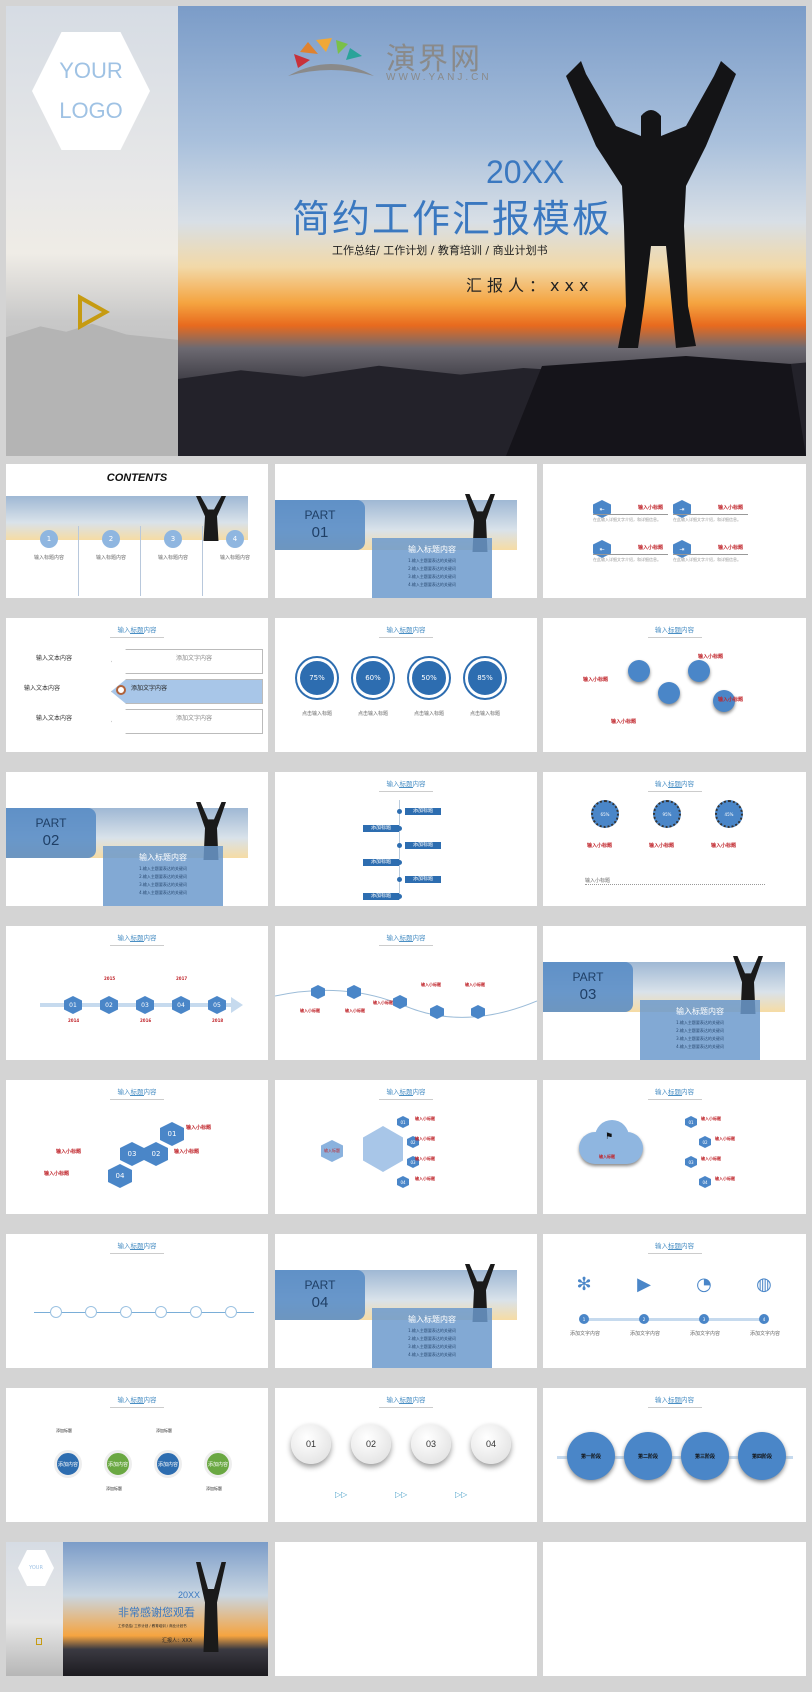  Describe the element at coordinates (235, 539) in the screenshot. I see `contents-number: 4` at that location.